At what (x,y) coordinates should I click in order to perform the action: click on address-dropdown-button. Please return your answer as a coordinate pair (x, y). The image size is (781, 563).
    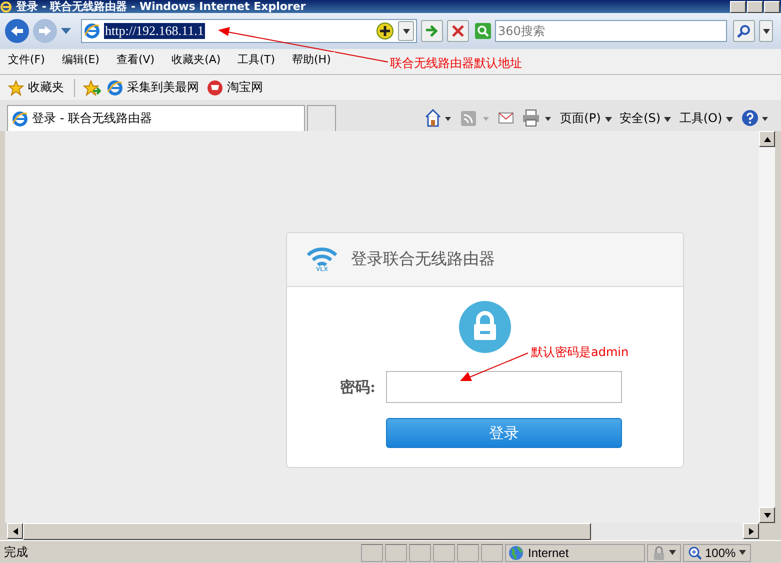
    Looking at the image, I should click on (406, 31).